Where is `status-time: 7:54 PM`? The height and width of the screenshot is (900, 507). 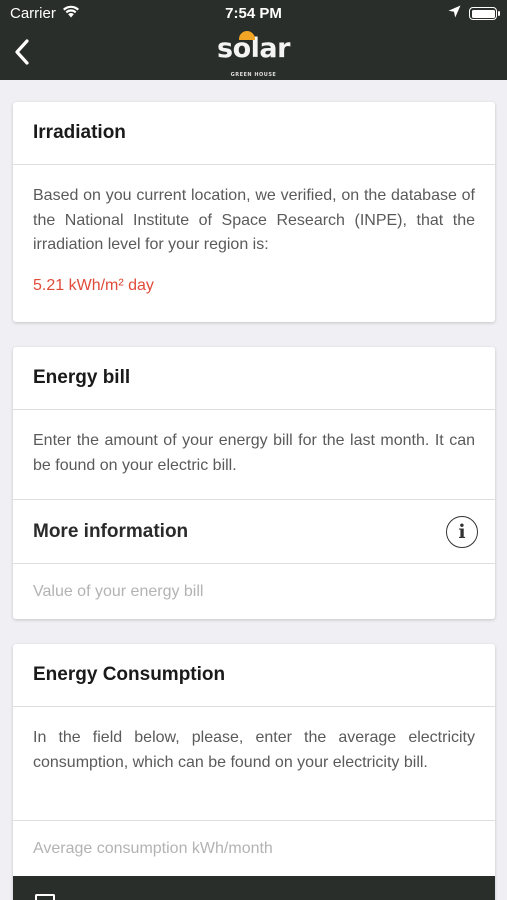 status-time: 7:54 PM is located at coordinates (253, 13).